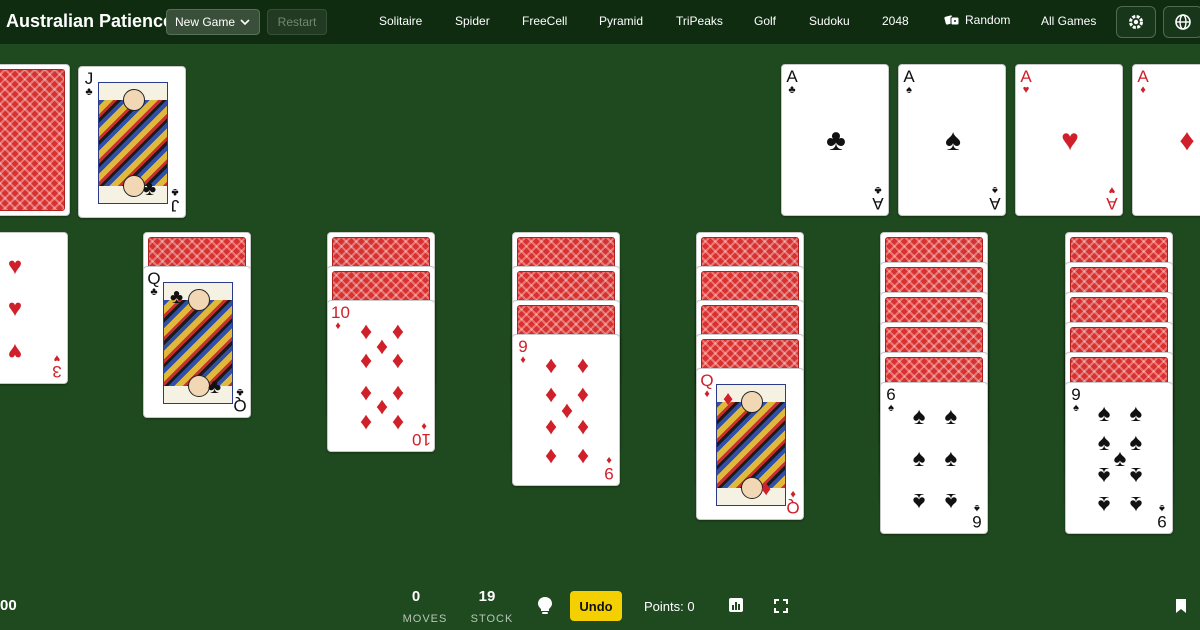  Describe the element at coordinates (765, 21) in the screenshot. I see `nav-golf: Golf` at that location.